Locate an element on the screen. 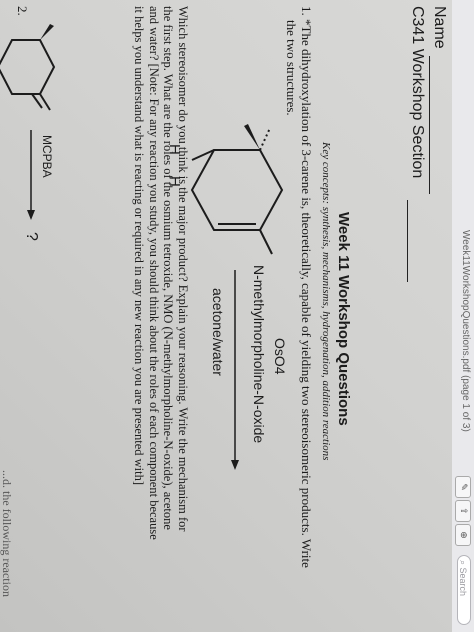 The width and height of the screenshot is (474, 632). question-2-structure is located at coordinates (28, 67).